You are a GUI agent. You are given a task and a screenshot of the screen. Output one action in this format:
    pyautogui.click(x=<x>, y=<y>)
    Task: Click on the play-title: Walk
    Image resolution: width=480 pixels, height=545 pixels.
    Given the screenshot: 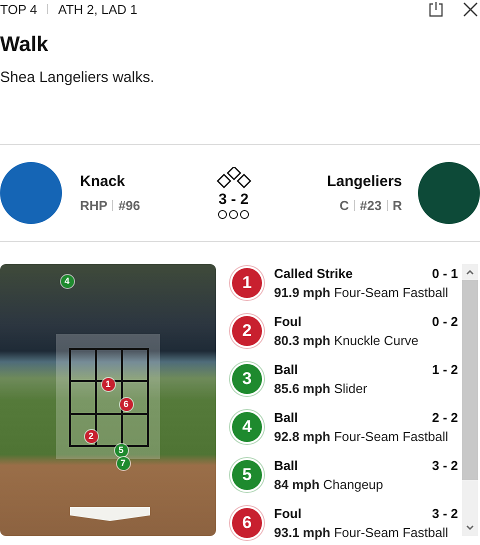 What is the action you would take?
    pyautogui.click(x=25, y=45)
    